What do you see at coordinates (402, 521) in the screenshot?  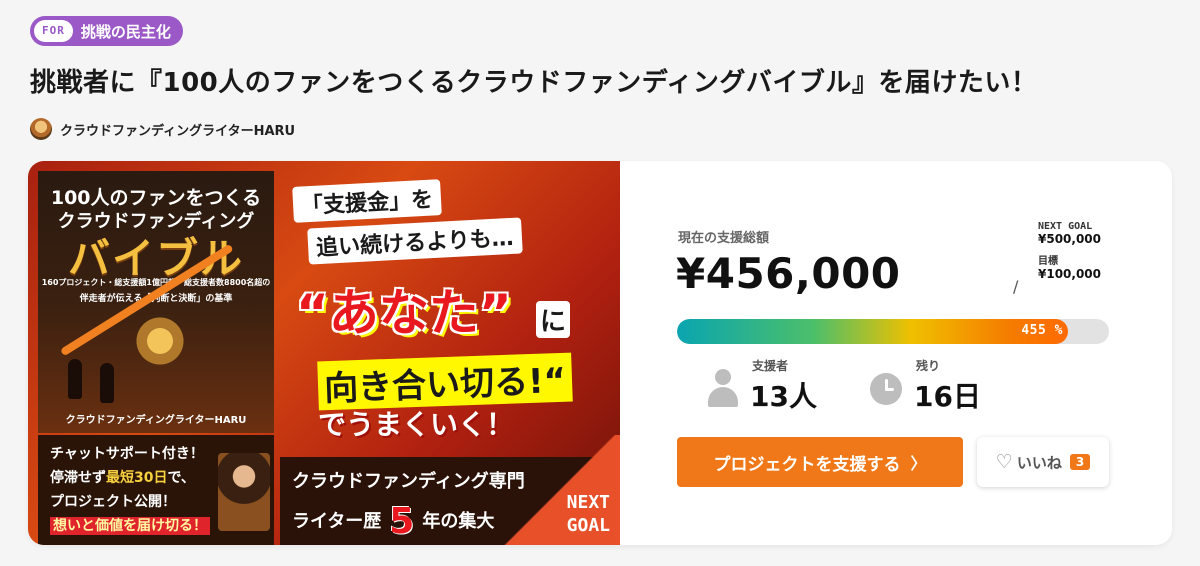 I see `strip-years: 5` at bounding box center [402, 521].